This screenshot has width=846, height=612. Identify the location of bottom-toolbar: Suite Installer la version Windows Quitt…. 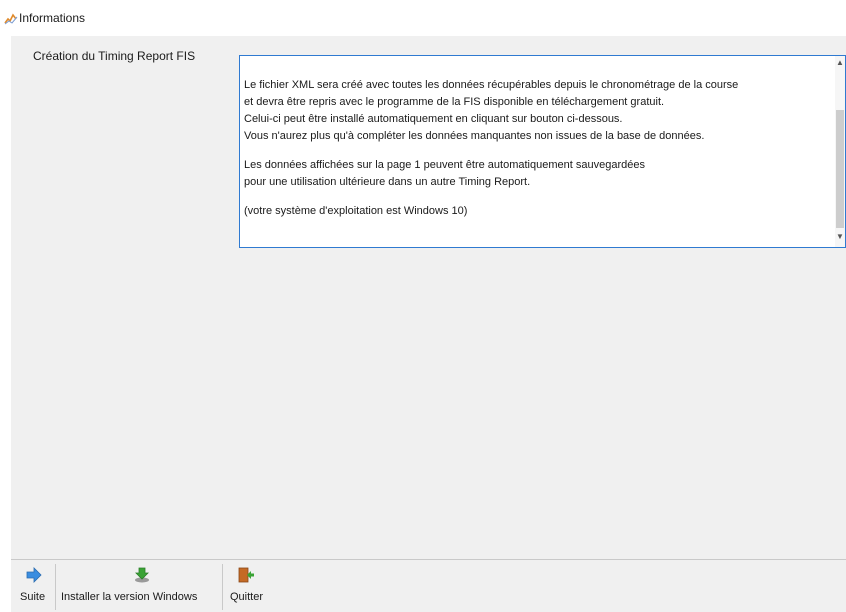
(428, 585).